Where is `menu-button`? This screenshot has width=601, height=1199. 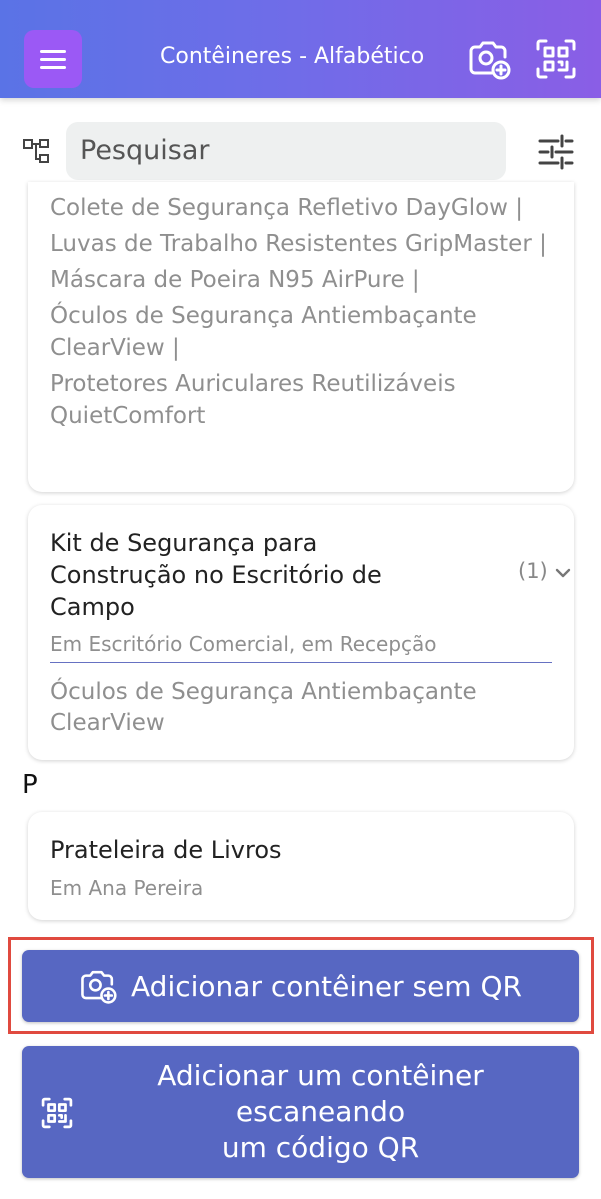
menu-button is located at coordinates (53, 59).